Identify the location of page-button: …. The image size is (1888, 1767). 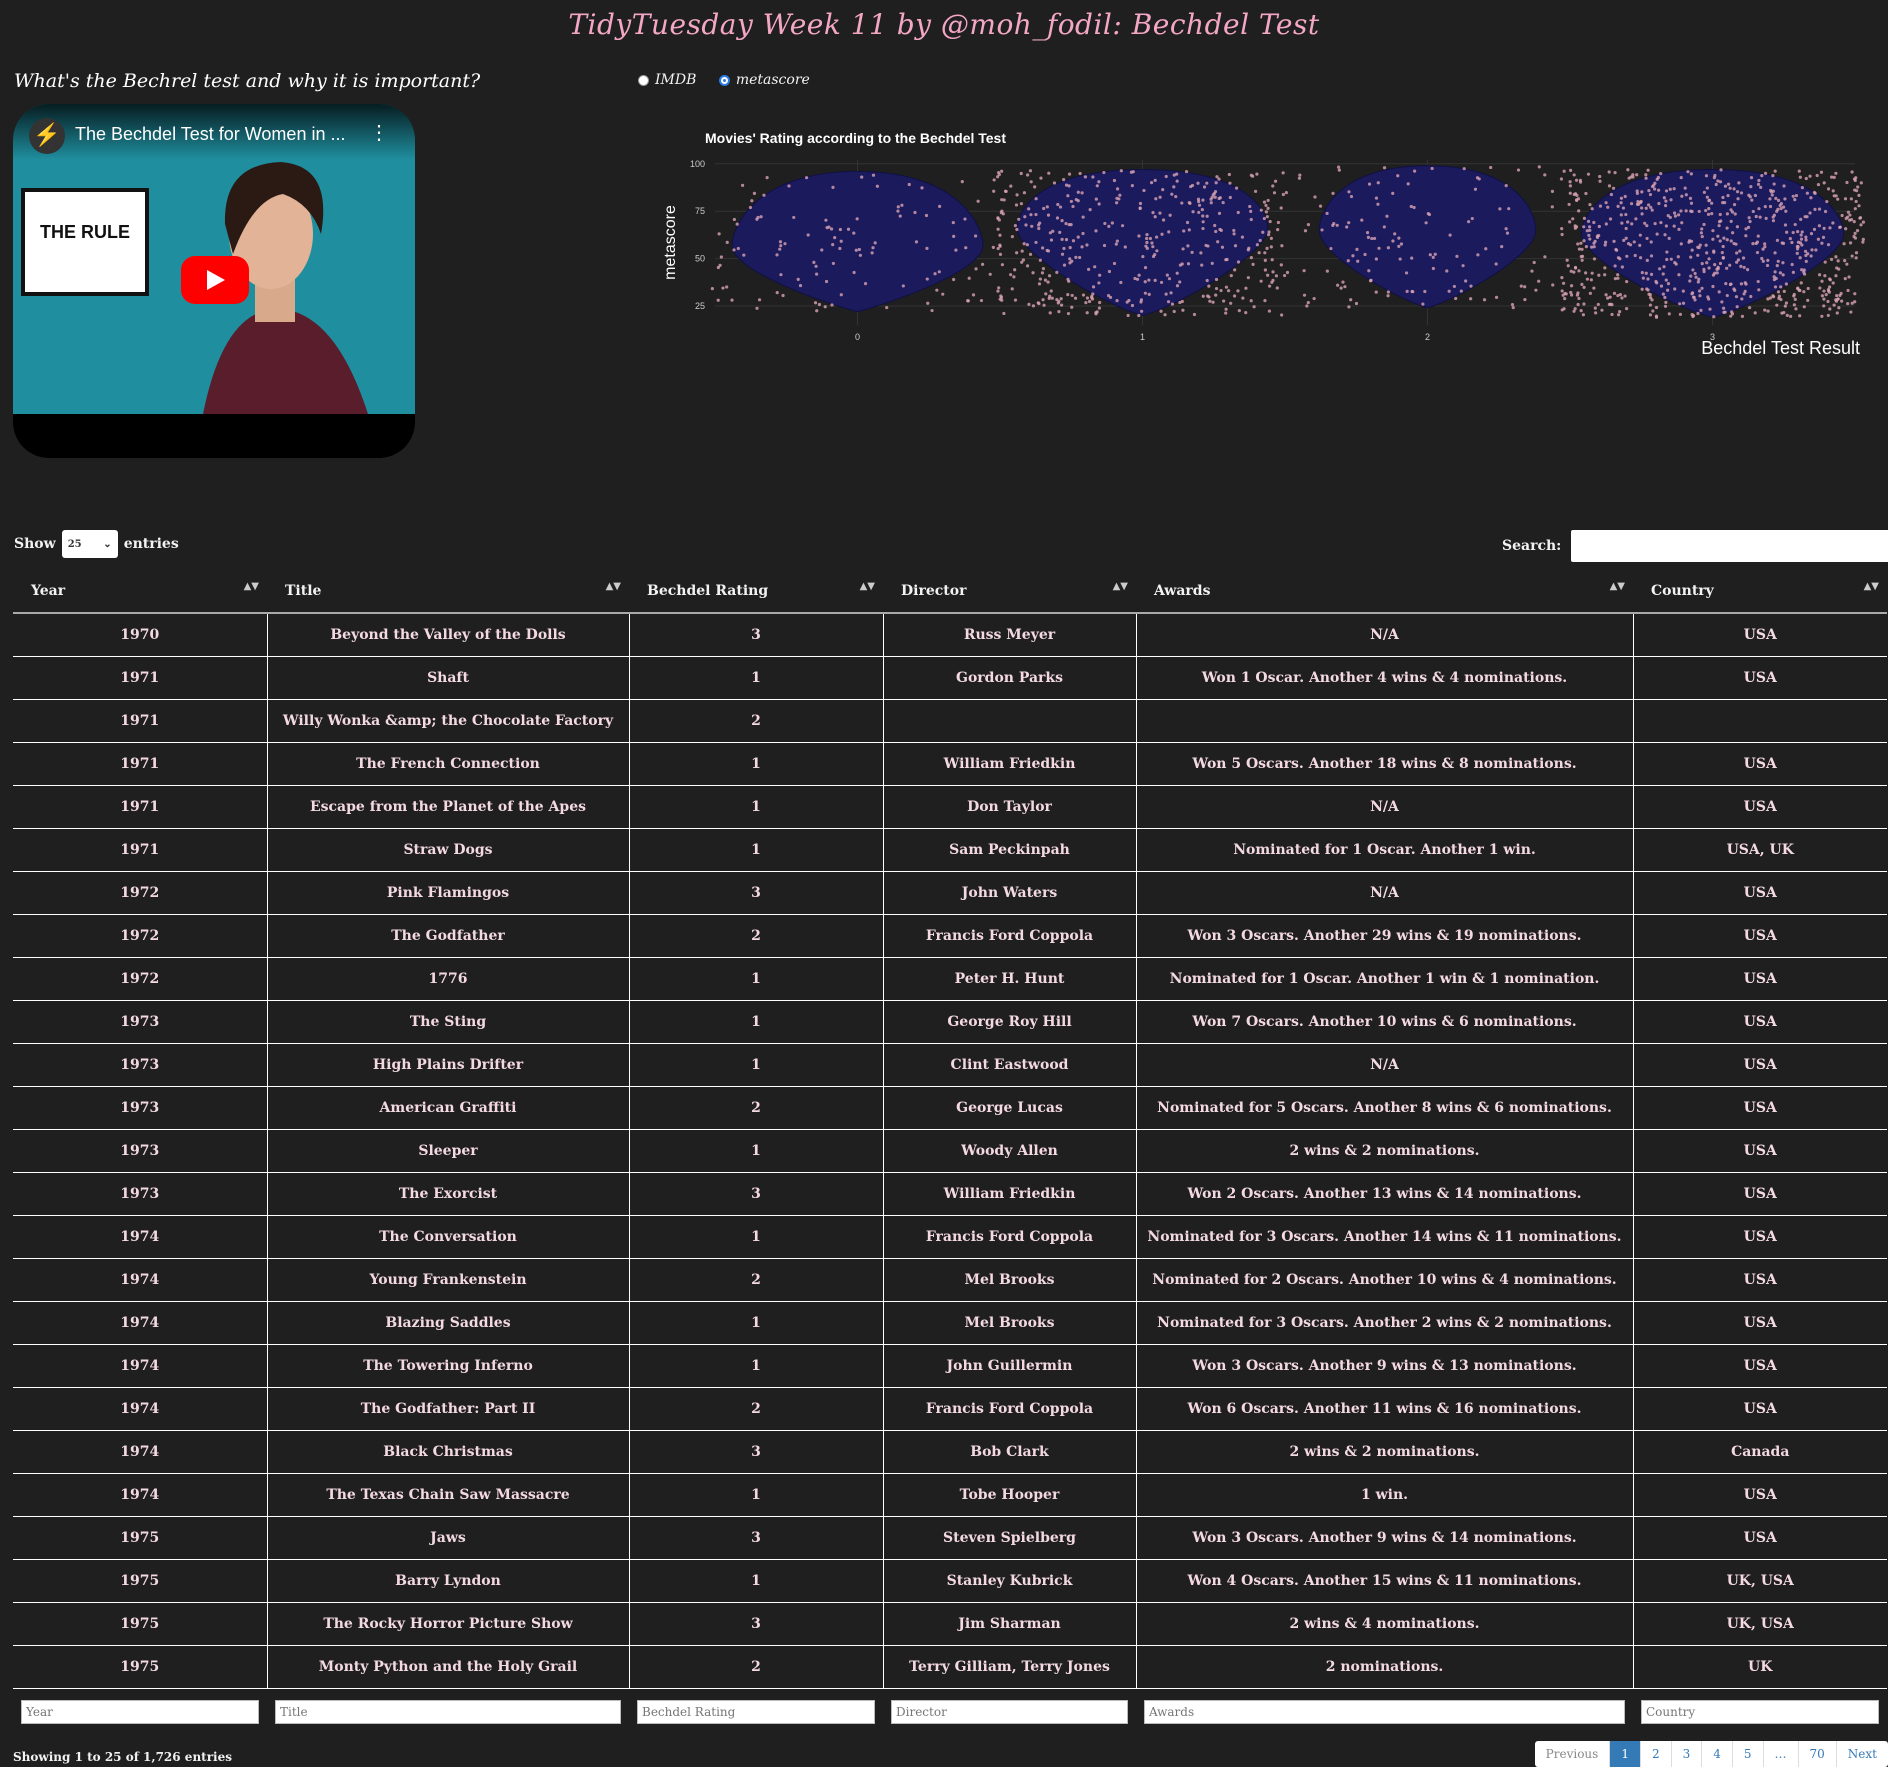
(1780, 1754).